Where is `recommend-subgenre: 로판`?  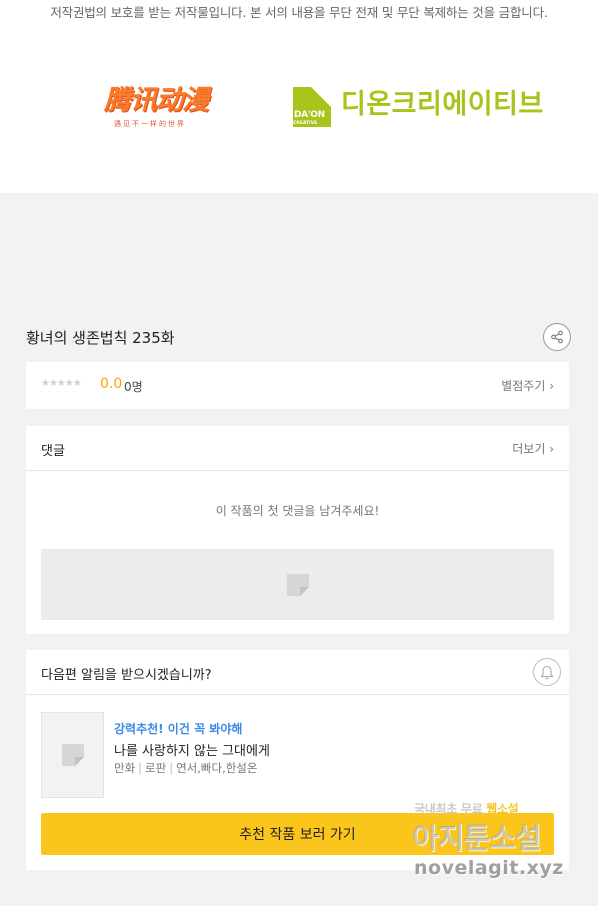
recommend-subgenre: 로판 is located at coordinates (156, 768).